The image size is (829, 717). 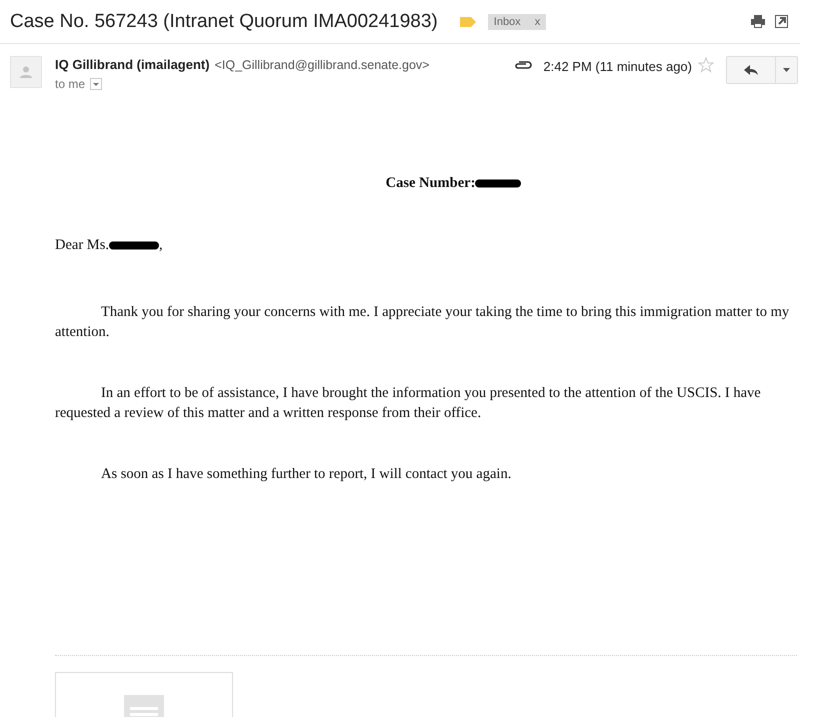 What do you see at coordinates (322, 65) in the screenshot?
I see `sender-email: <IQ_Gillibrand@gillibrand.senate.gov>` at bounding box center [322, 65].